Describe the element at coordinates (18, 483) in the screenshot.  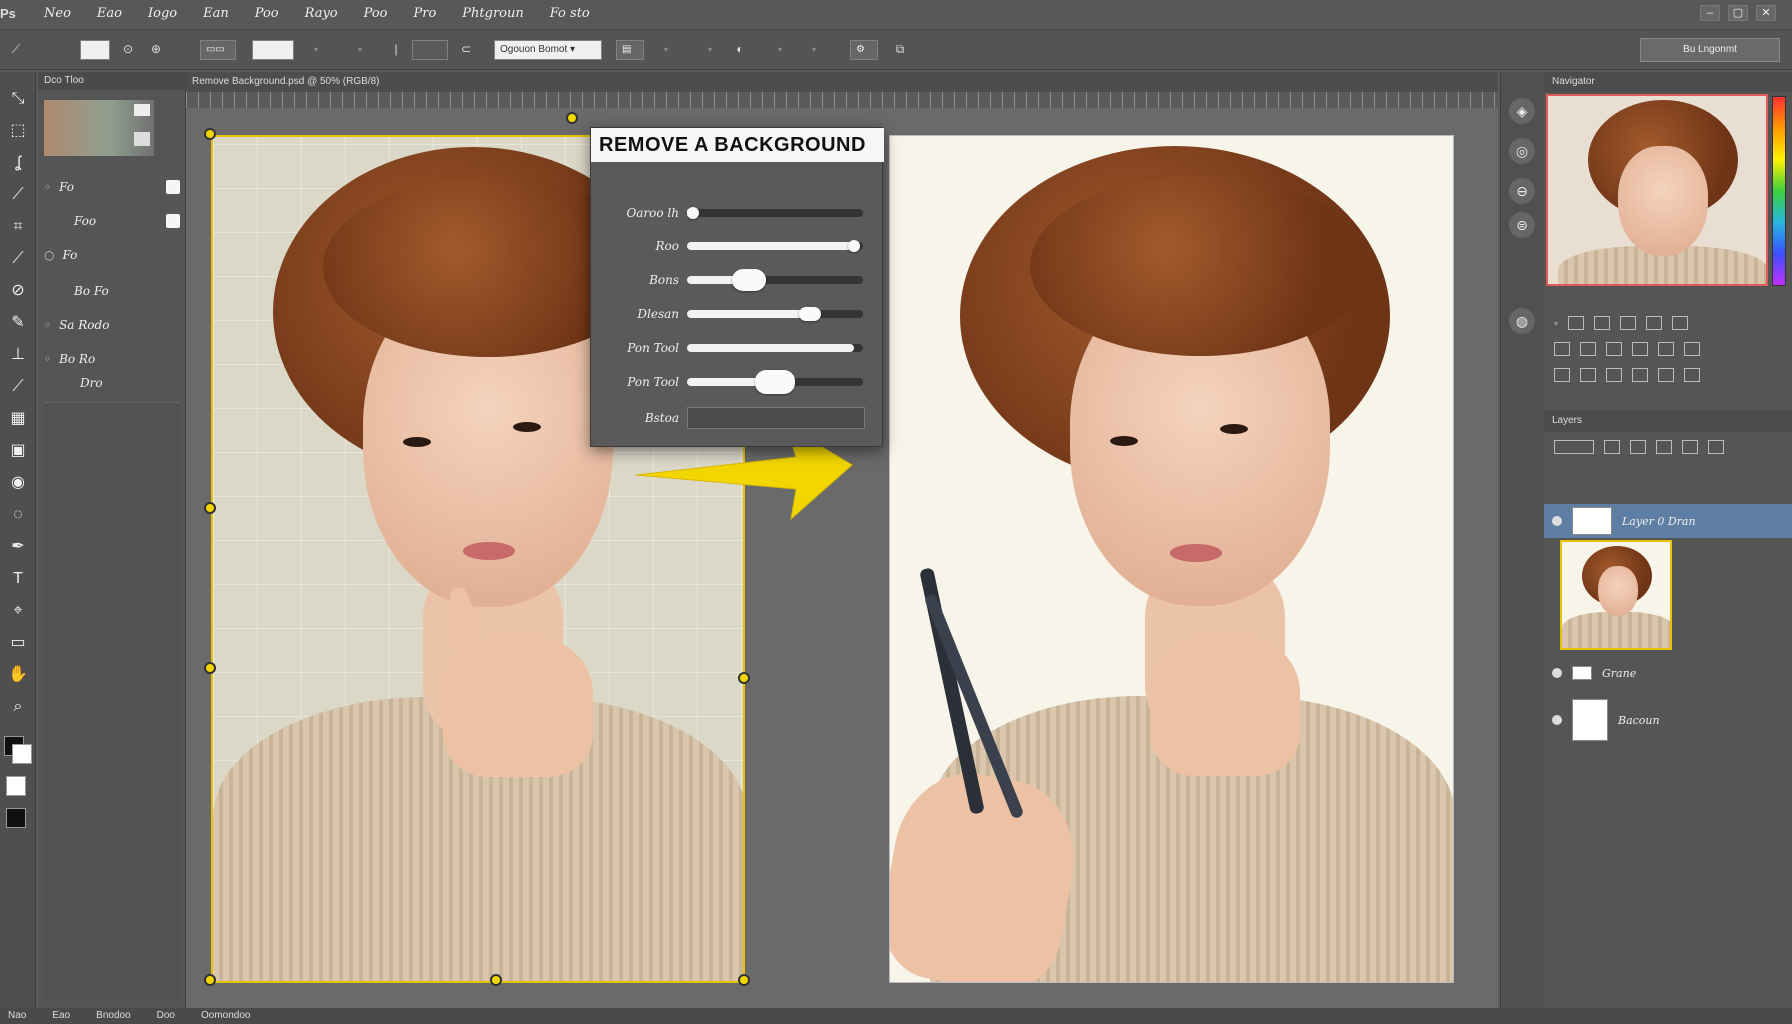
I see `blur-tool-icon: ◉` at that location.